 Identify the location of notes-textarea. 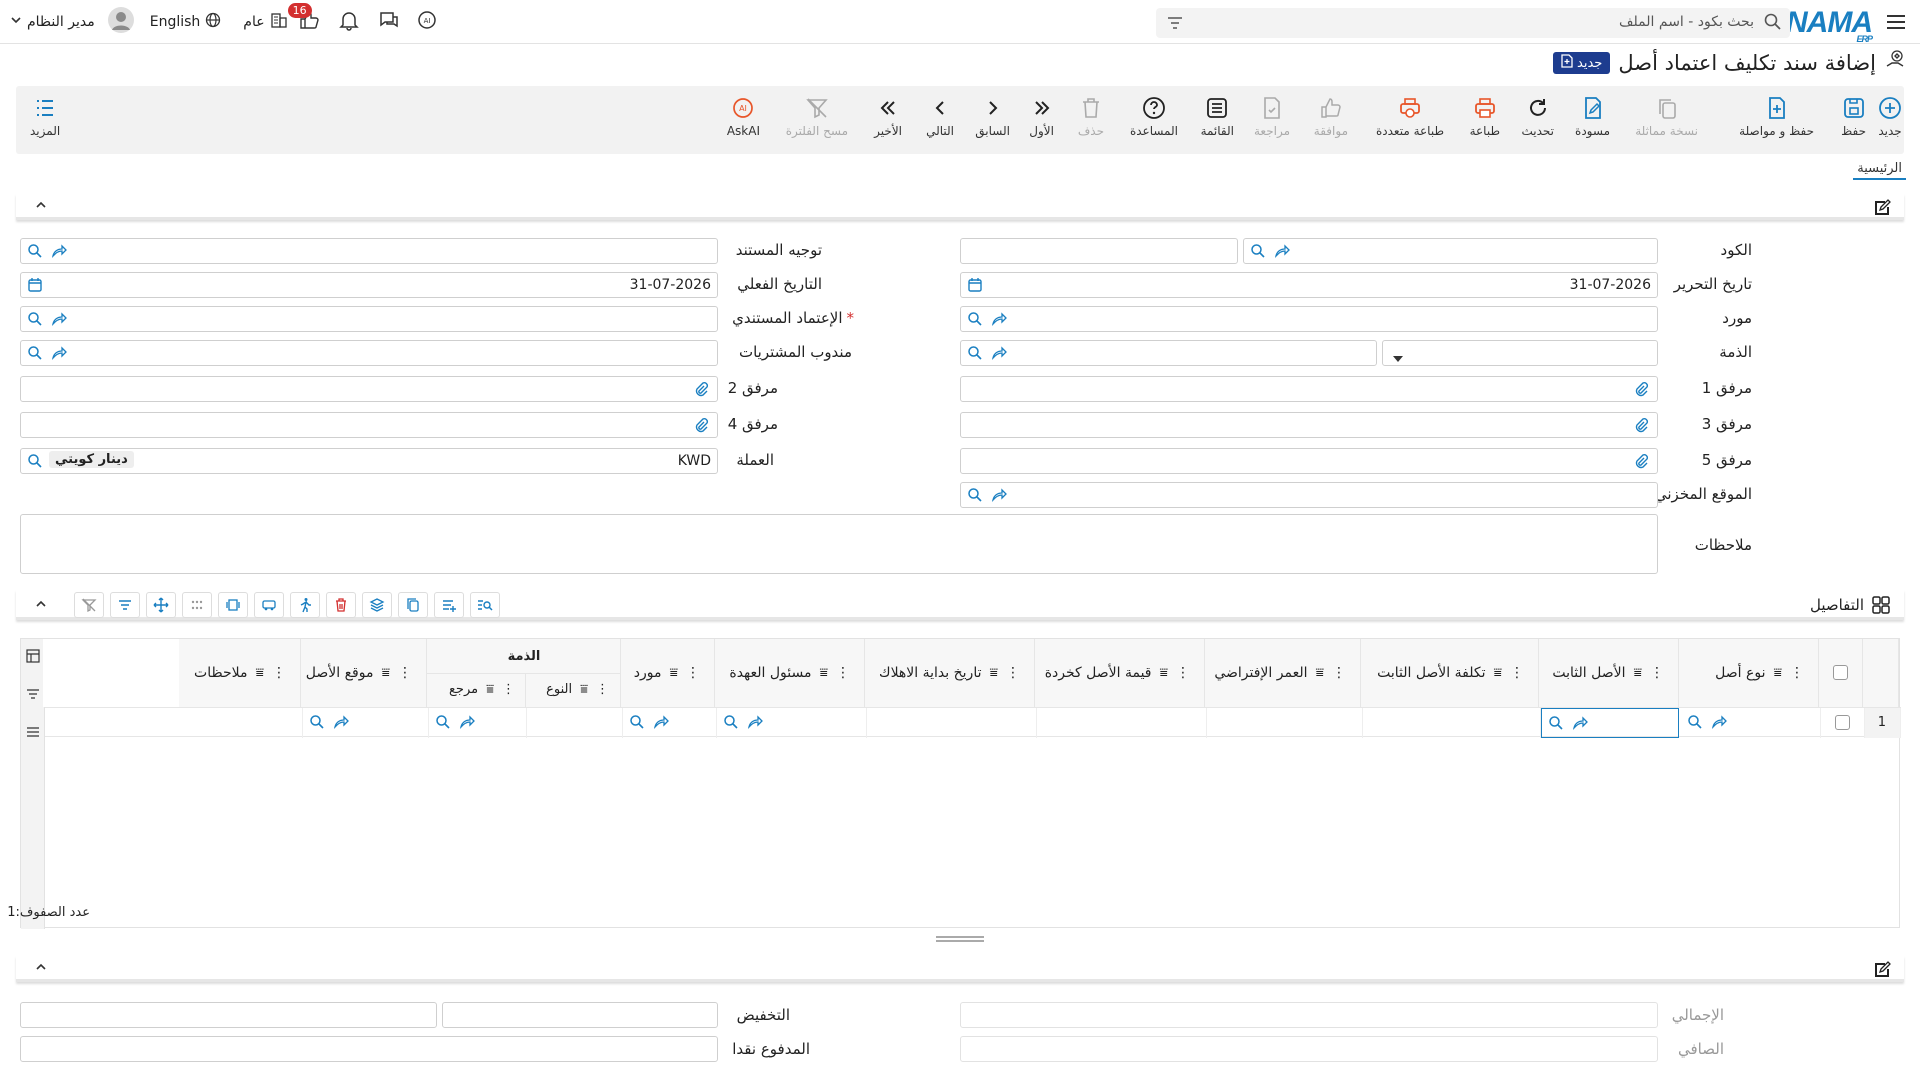
(839, 544).